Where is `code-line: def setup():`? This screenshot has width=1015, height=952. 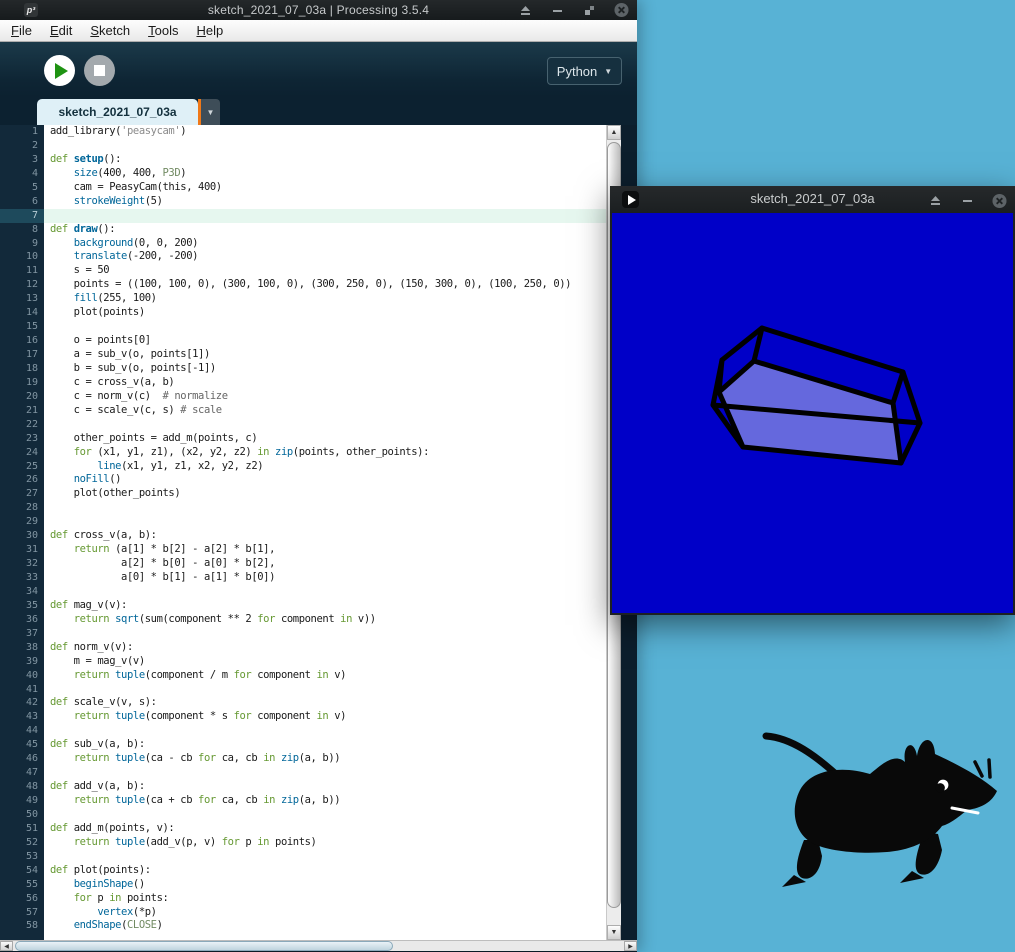
code-line: def setup(): is located at coordinates (335, 160).